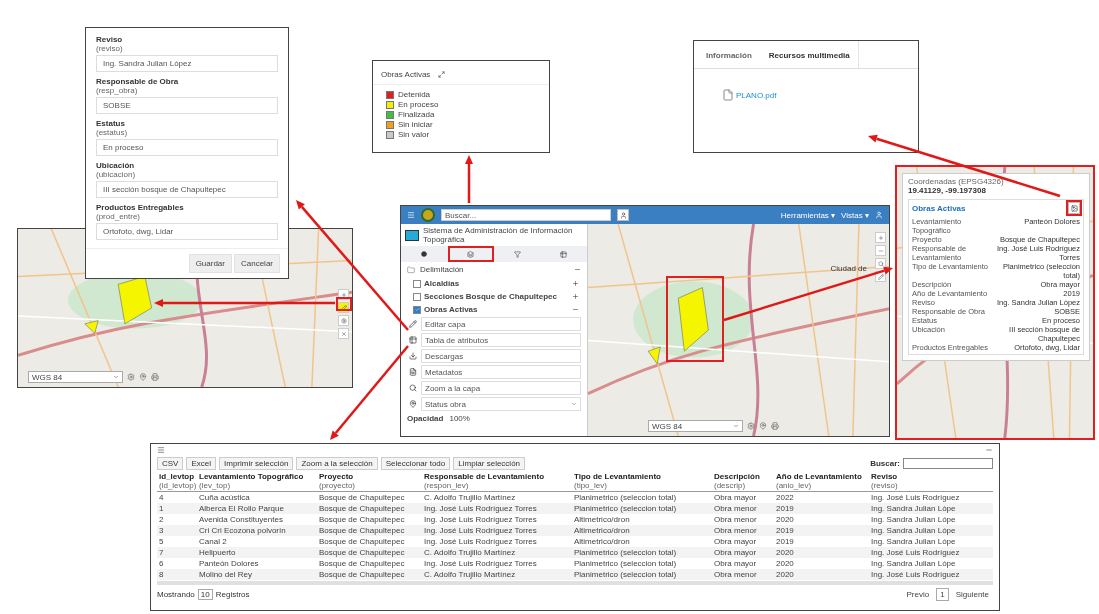  What do you see at coordinates (743, 476) in the screenshot?
I see `column-header: Descripción` at bounding box center [743, 476].